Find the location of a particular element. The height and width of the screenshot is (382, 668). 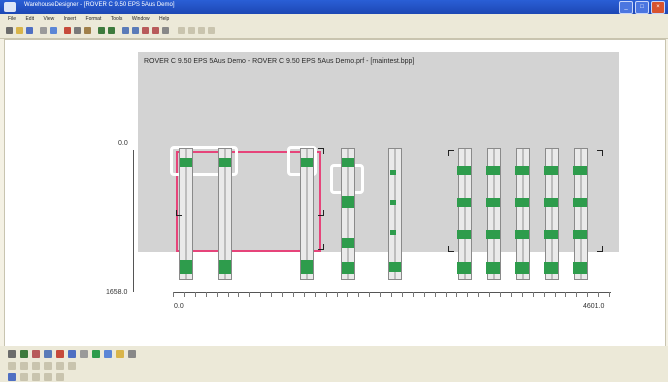

menu-insert: Insert is located at coordinates (70, 19).